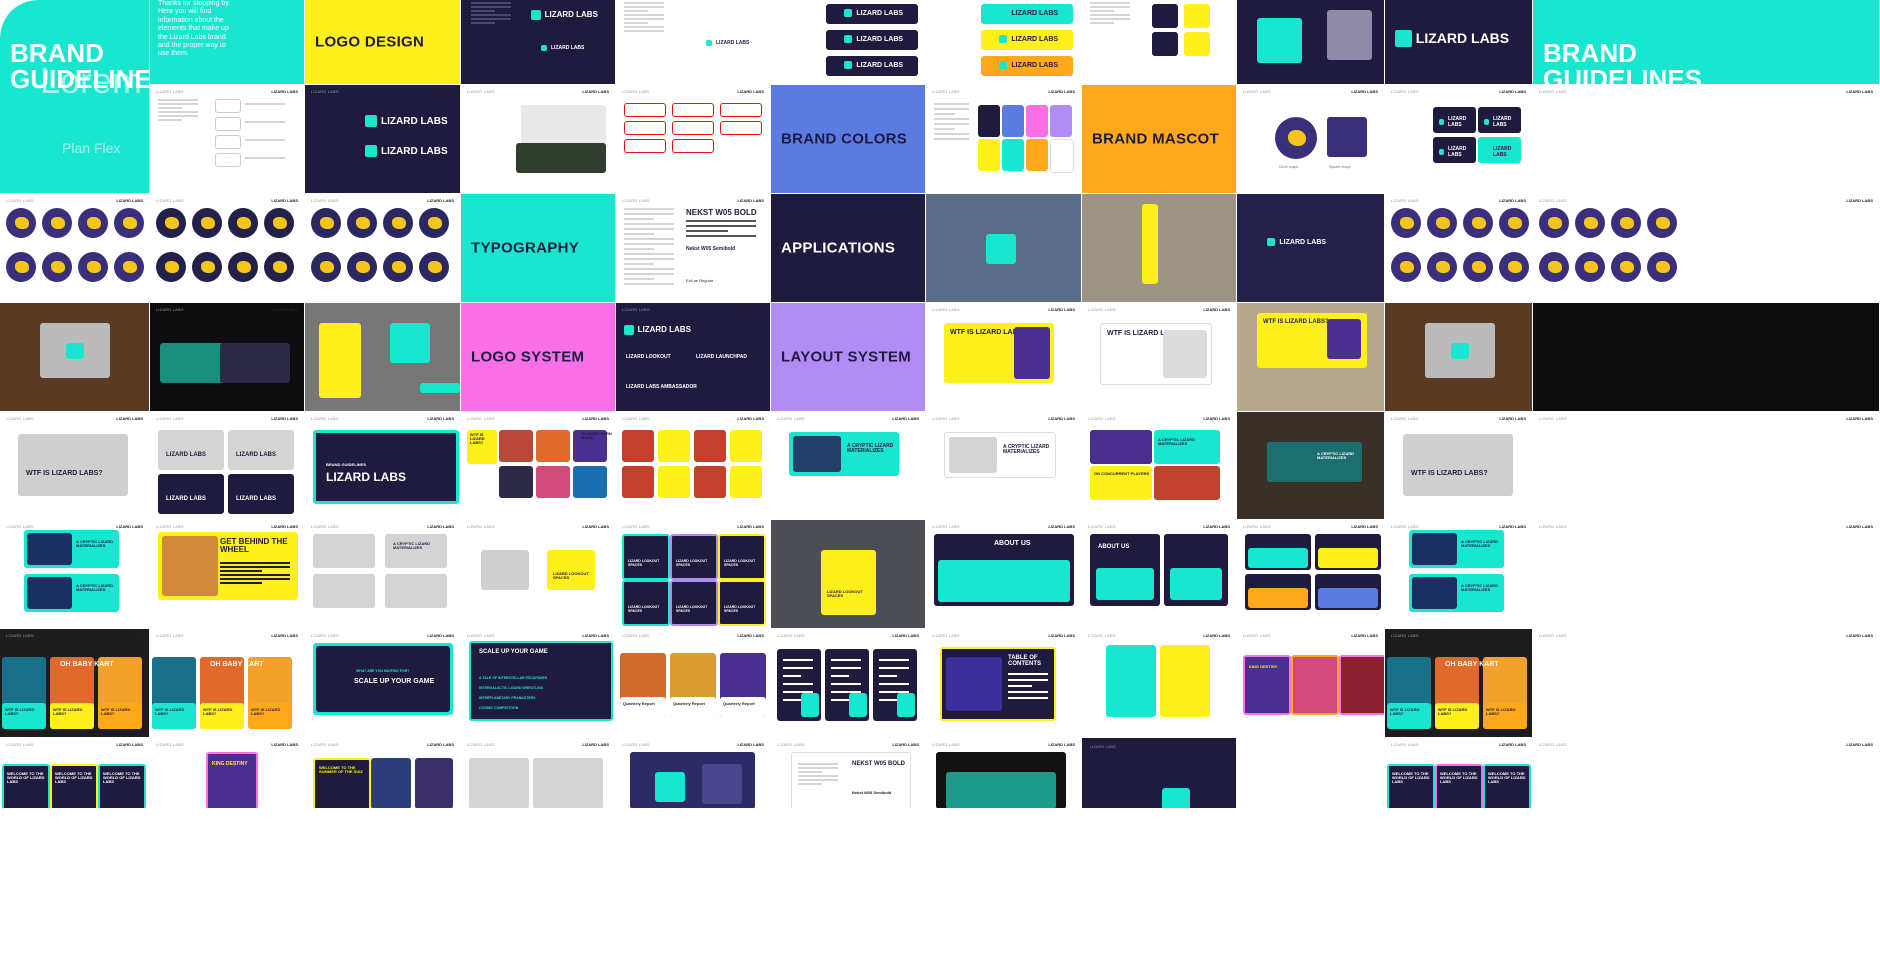 The width and height of the screenshot is (1880, 970). What do you see at coordinates (879, 764) in the screenshot?
I see `mini-title: NEKST W05 BOLD` at bounding box center [879, 764].